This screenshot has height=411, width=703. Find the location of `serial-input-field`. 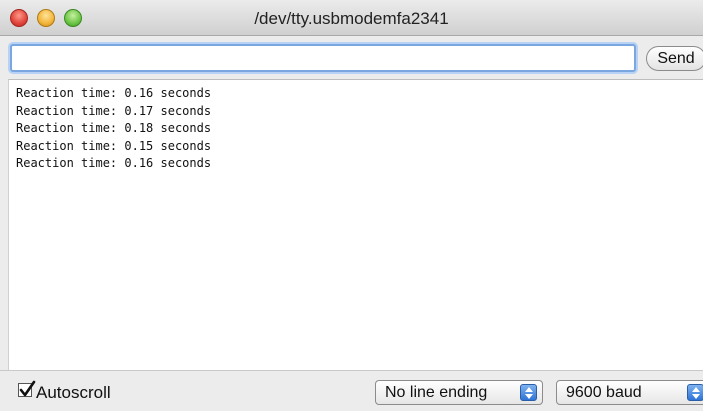

serial-input-field is located at coordinates (323, 58).